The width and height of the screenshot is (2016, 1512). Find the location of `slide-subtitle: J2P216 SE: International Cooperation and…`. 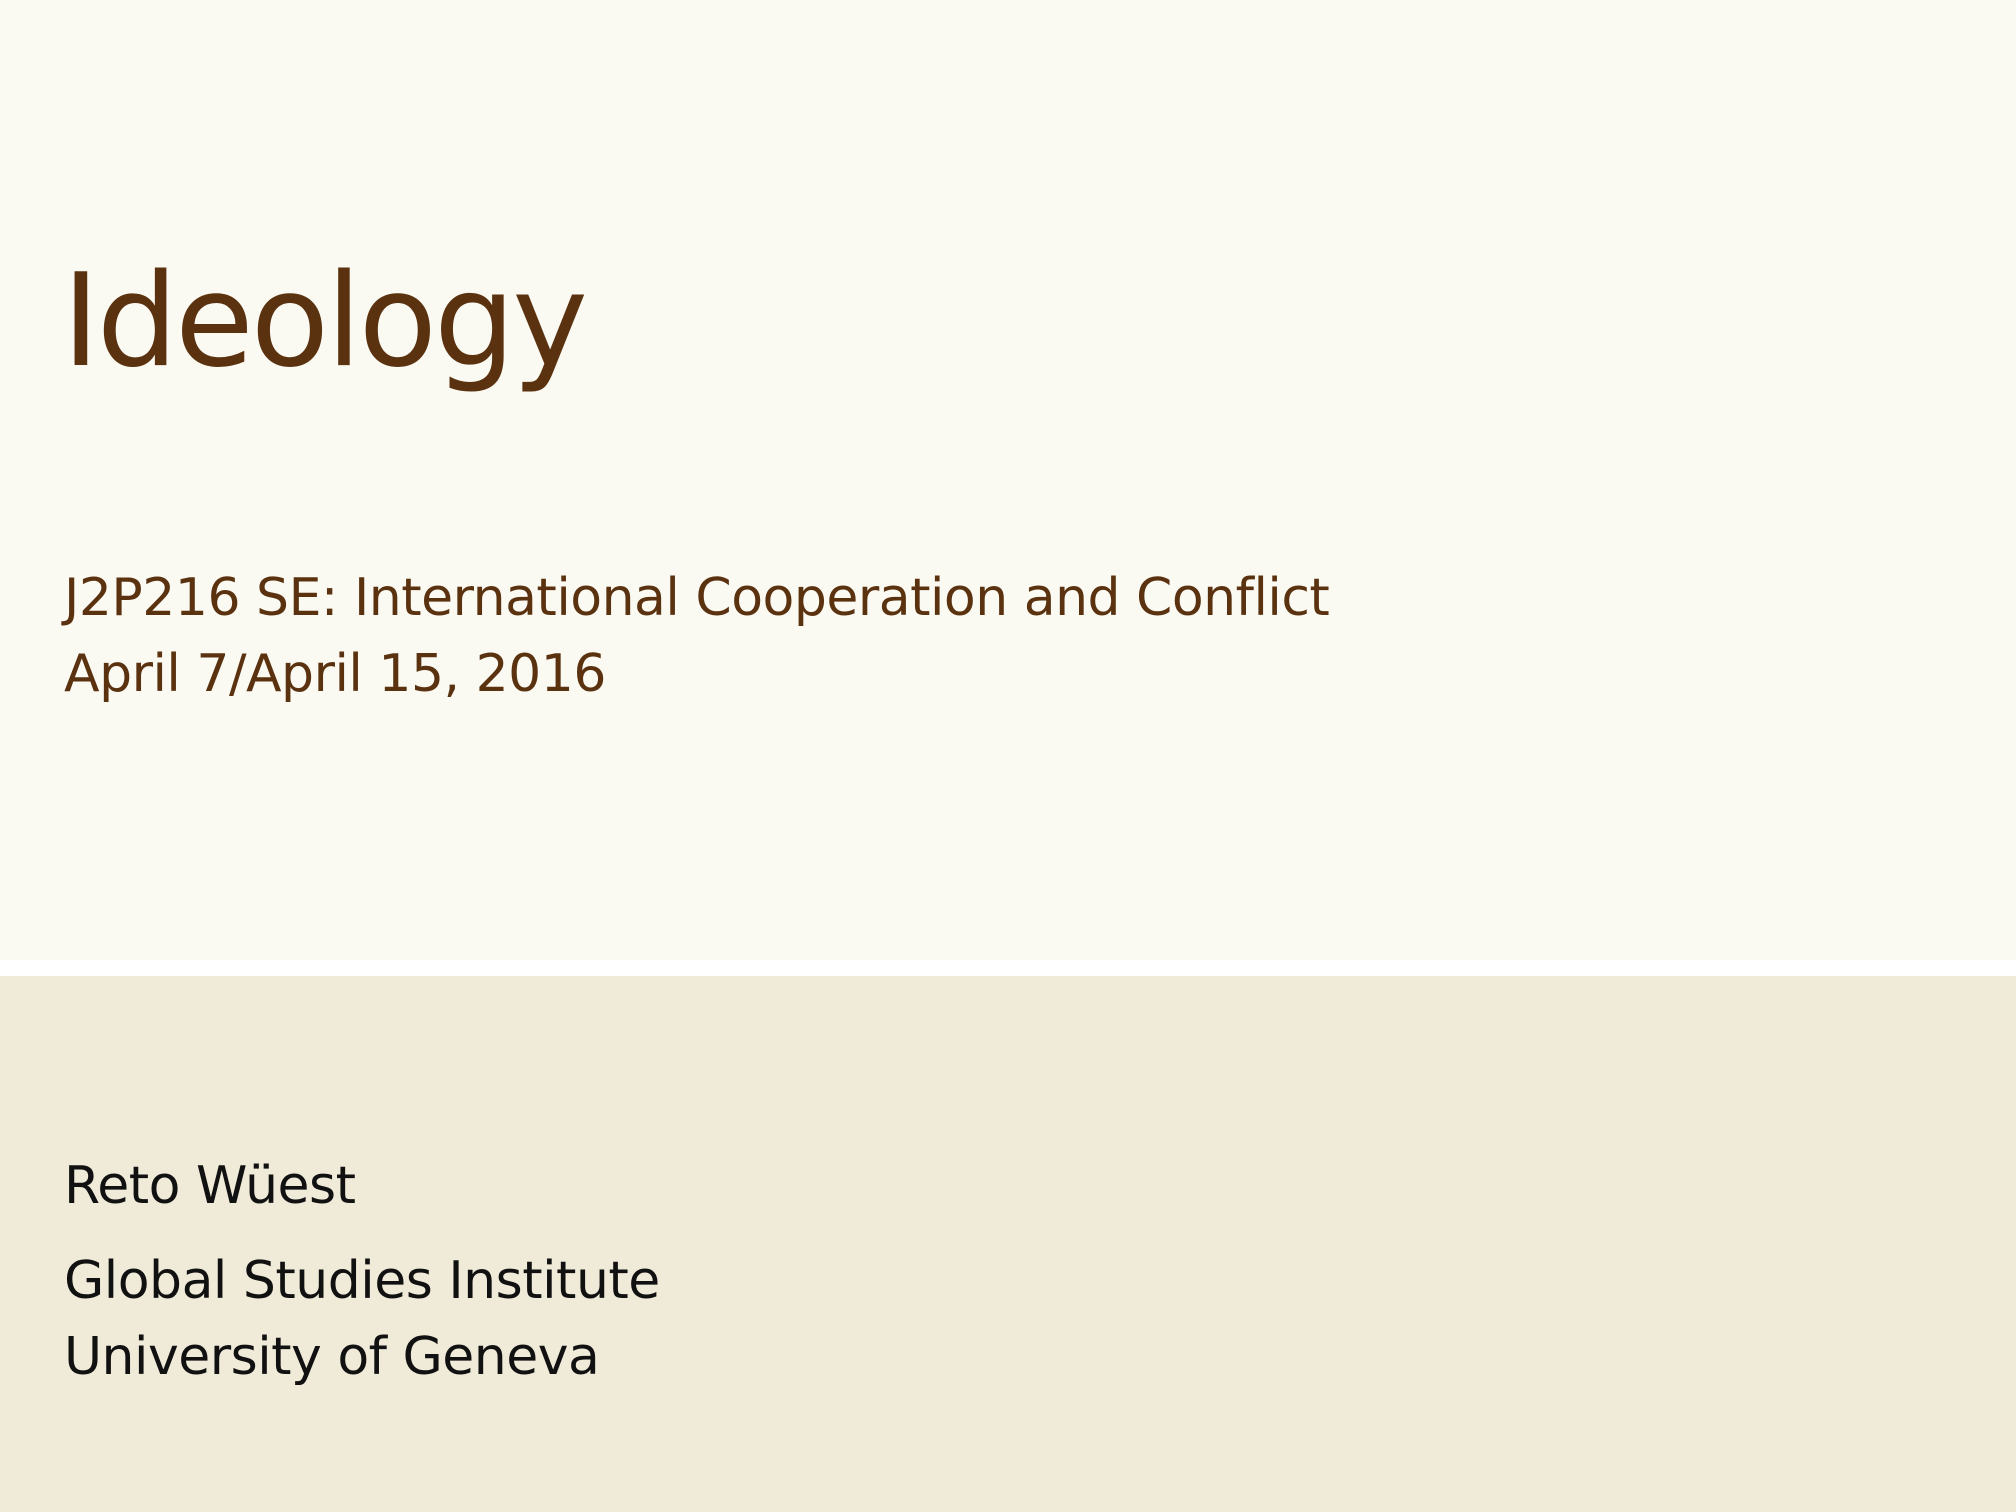

slide-subtitle: J2P216 SE: International Cooperation and… is located at coordinates (697, 636).